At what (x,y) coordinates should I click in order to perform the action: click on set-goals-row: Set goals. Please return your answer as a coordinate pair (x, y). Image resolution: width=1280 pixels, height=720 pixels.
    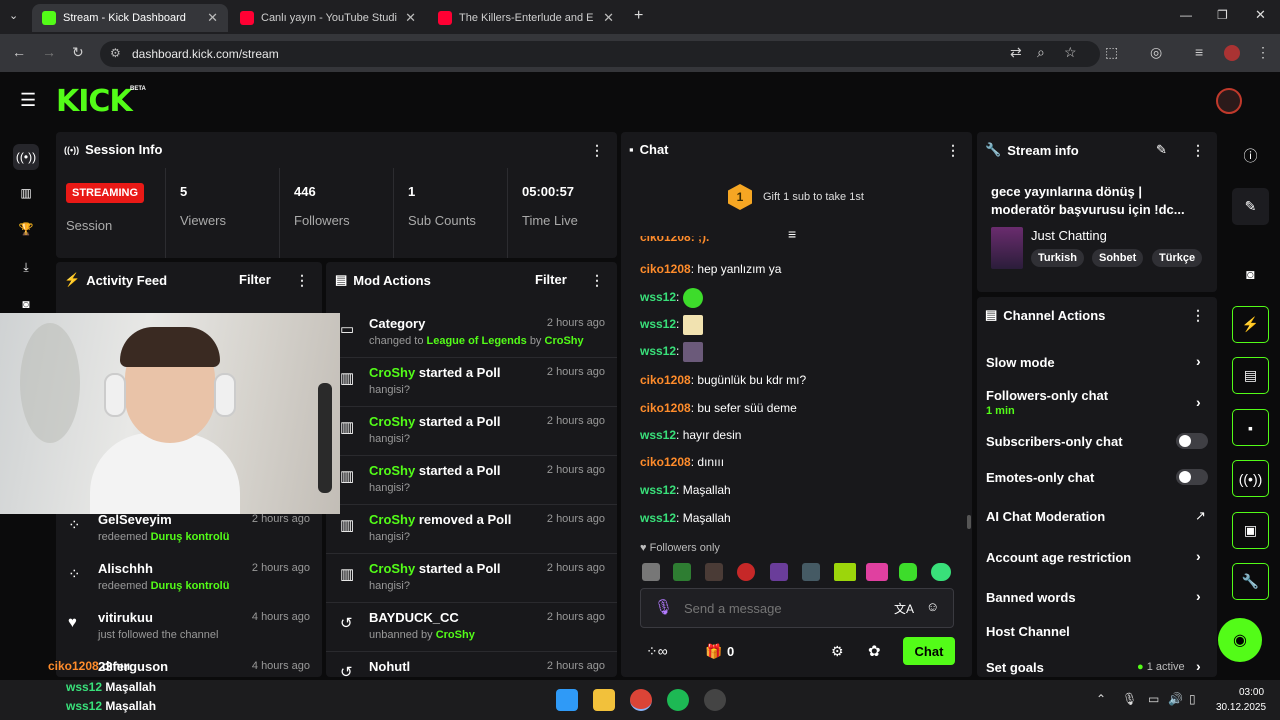
    Looking at the image, I should click on (1015, 667).